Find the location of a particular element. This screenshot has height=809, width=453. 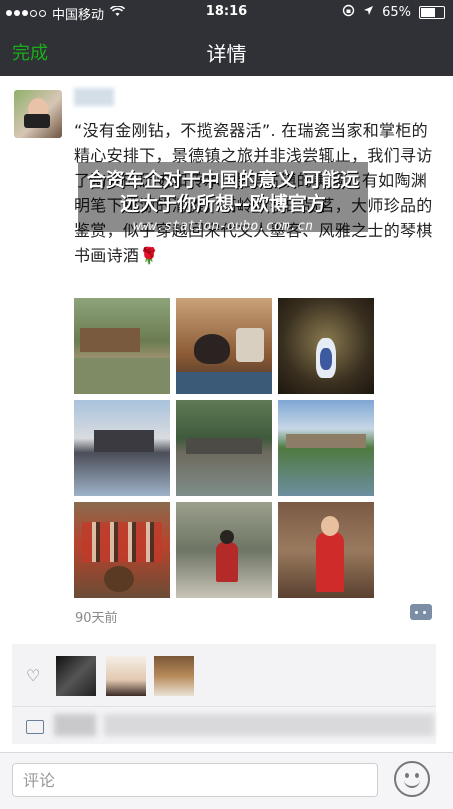

comment-input-bar: 评论 is located at coordinates (226, 780).